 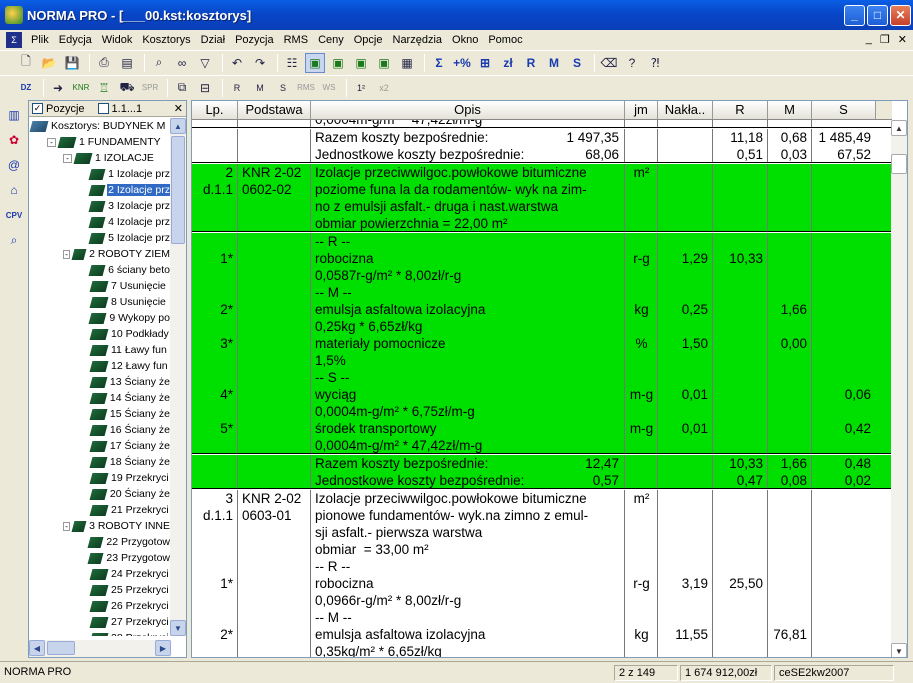 What do you see at coordinates (418, 40) in the screenshot?
I see `menu-narzedzia: Narzędzia` at bounding box center [418, 40].